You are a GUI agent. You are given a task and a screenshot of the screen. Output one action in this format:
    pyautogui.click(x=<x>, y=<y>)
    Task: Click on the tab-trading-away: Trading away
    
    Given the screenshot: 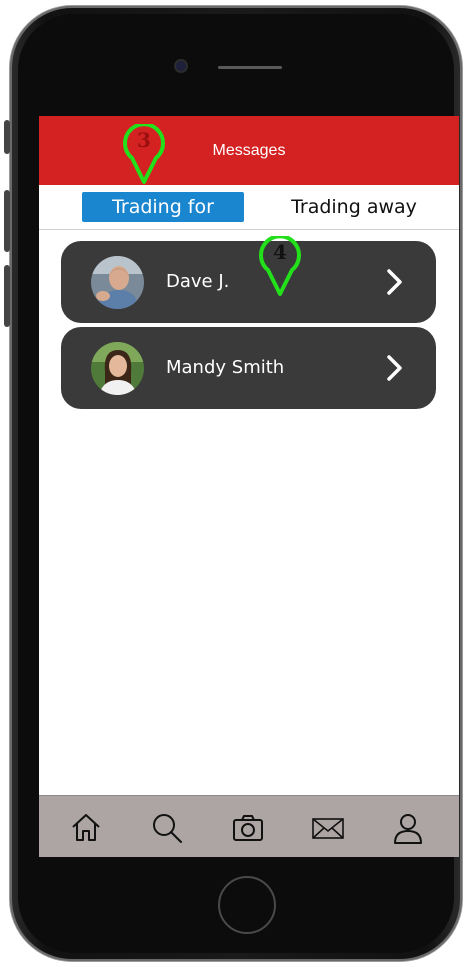 What is the action you would take?
    pyautogui.click(x=354, y=207)
    